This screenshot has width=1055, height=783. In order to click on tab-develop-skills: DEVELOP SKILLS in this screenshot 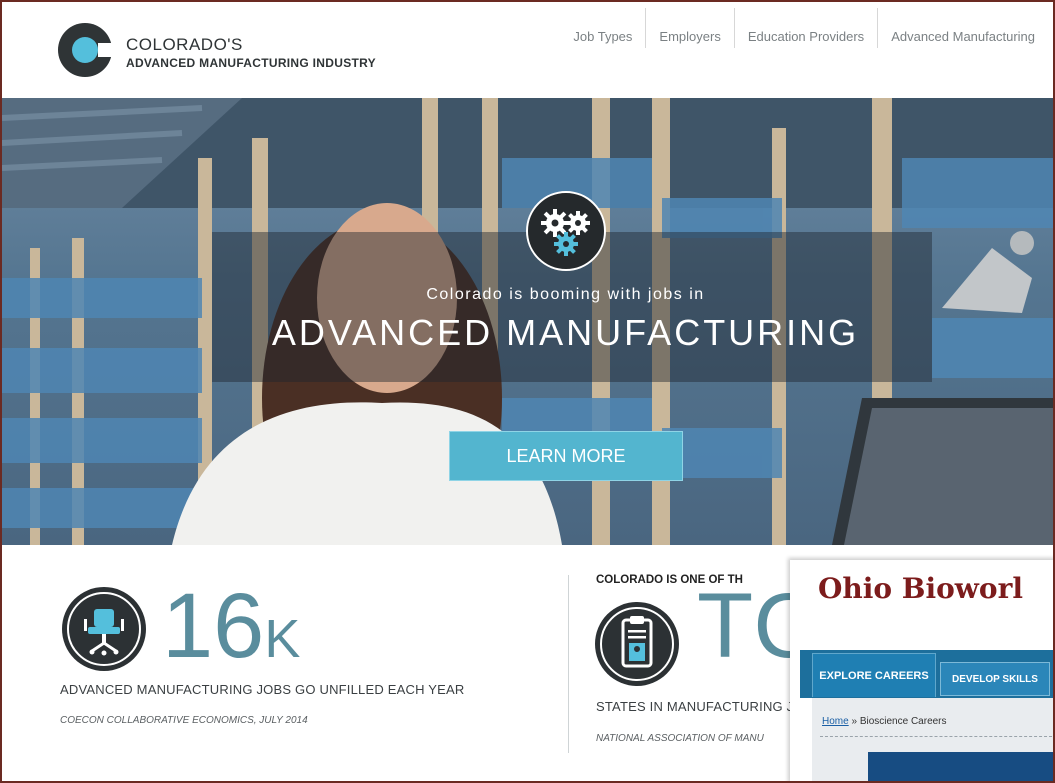, I will do `click(995, 679)`.